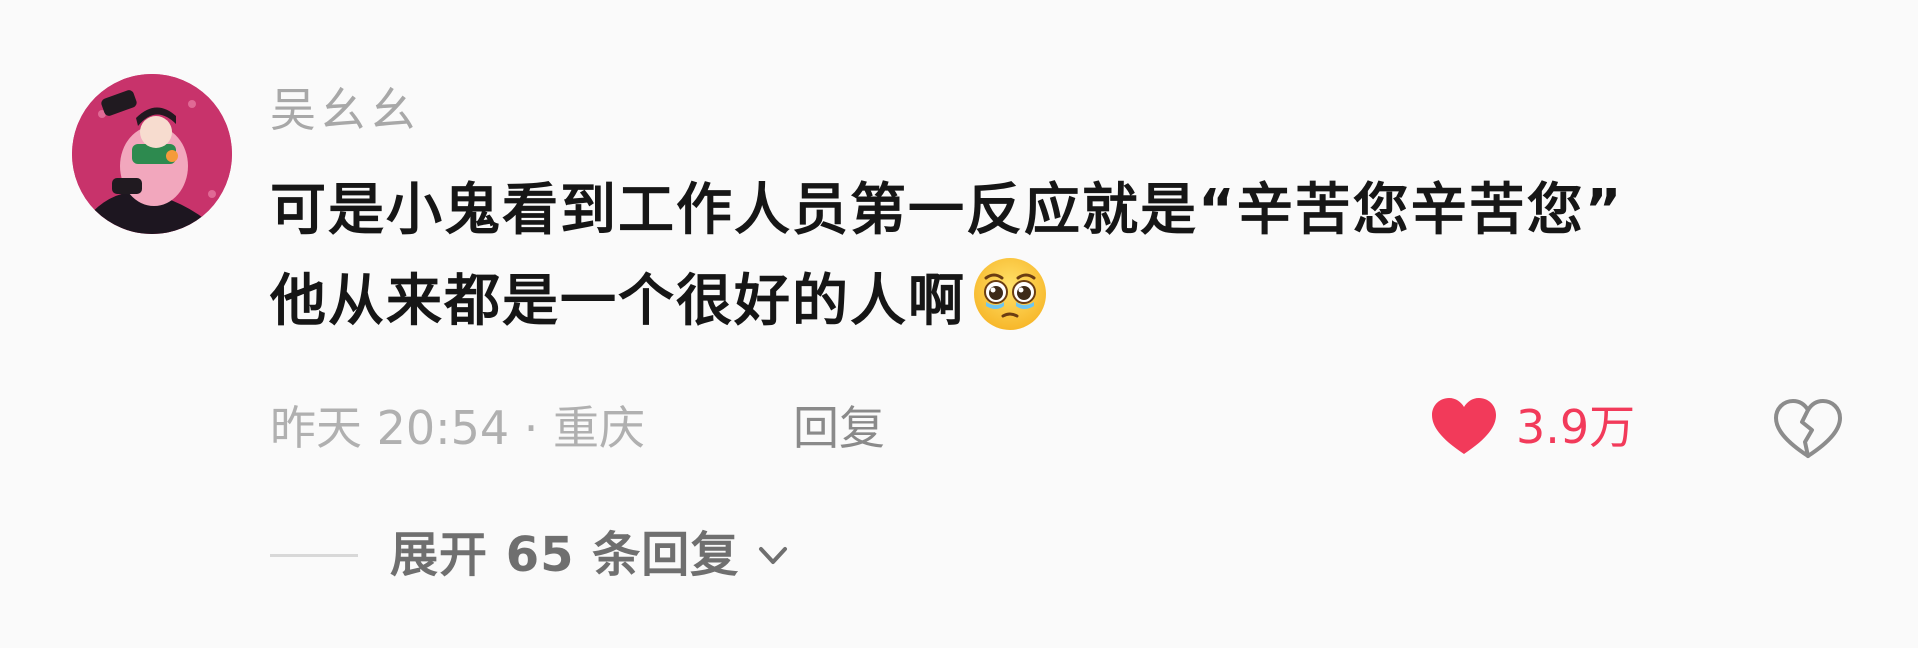  Describe the element at coordinates (1050, 299) in the screenshot. I see `comment-text-line-2: 他从来都是一个很好的人啊` at that location.